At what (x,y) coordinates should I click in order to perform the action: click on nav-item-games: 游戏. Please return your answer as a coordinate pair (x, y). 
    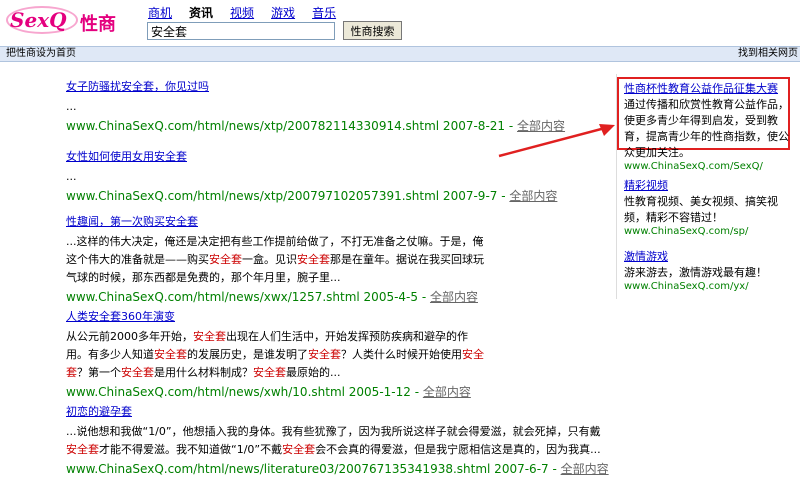
    Looking at the image, I should click on (283, 12).